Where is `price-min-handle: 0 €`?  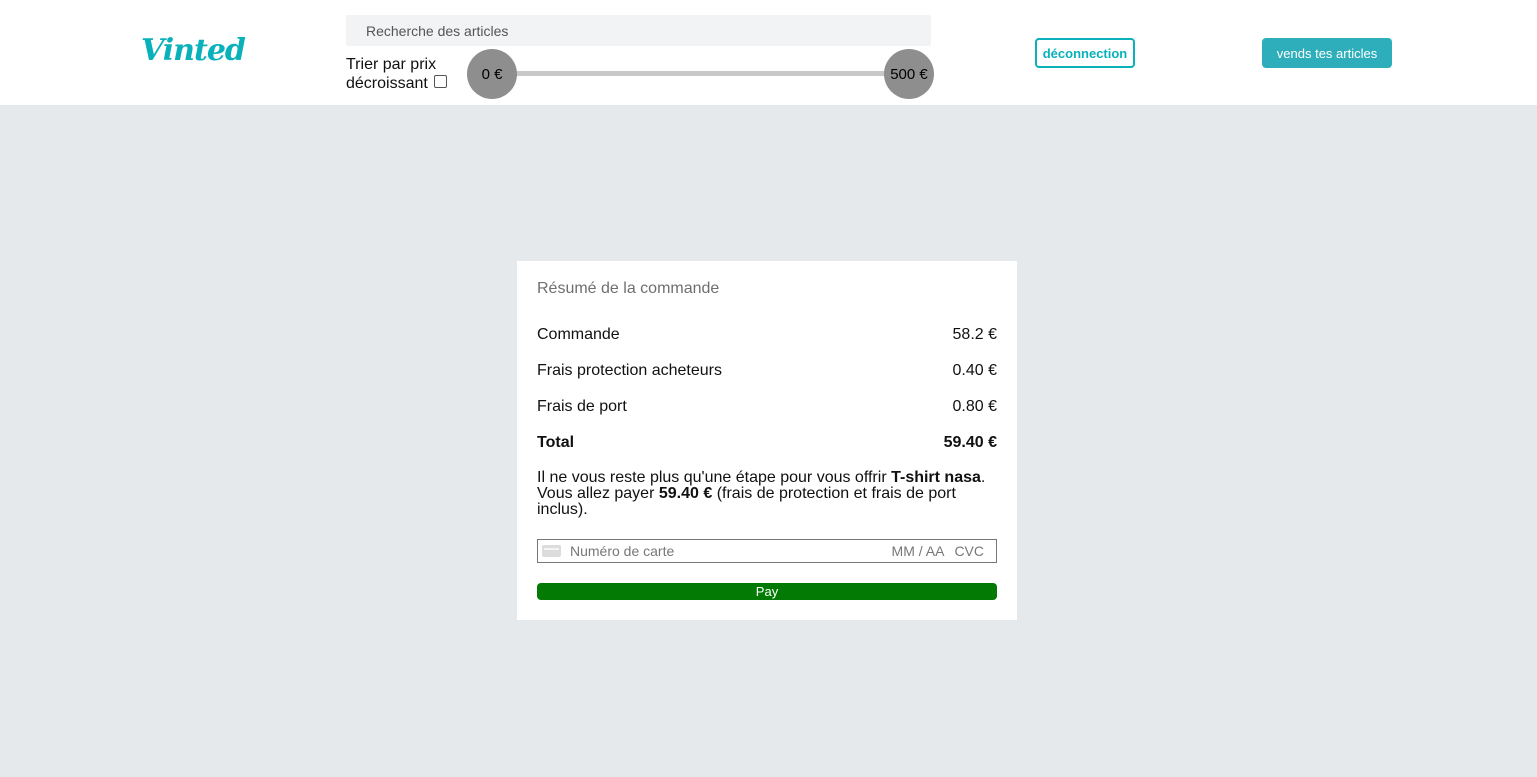
price-min-handle: 0 € is located at coordinates (492, 74).